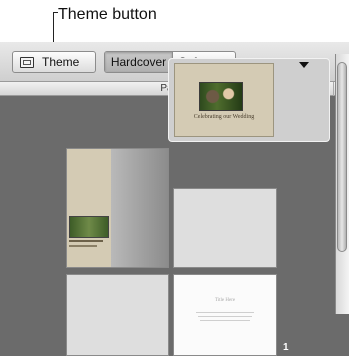  What do you see at coordinates (304, 65) in the screenshot?
I see `dropdown-arrow-icon` at bounding box center [304, 65].